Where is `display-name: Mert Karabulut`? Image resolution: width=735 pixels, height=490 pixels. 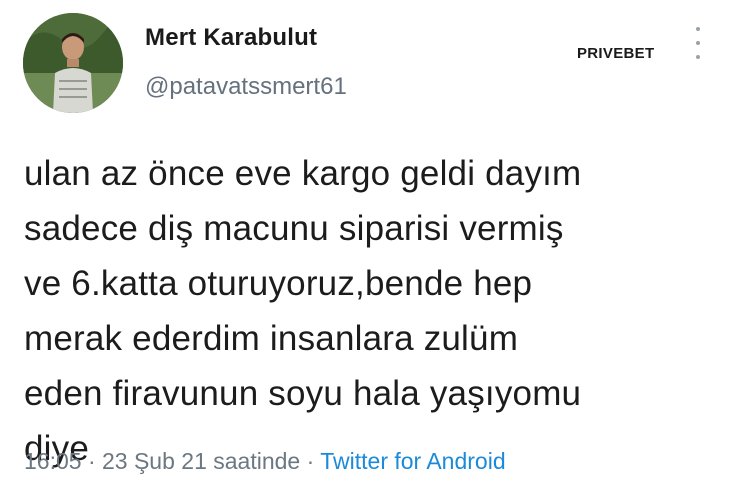 display-name: Mert Karabulut is located at coordinates (231, 38).